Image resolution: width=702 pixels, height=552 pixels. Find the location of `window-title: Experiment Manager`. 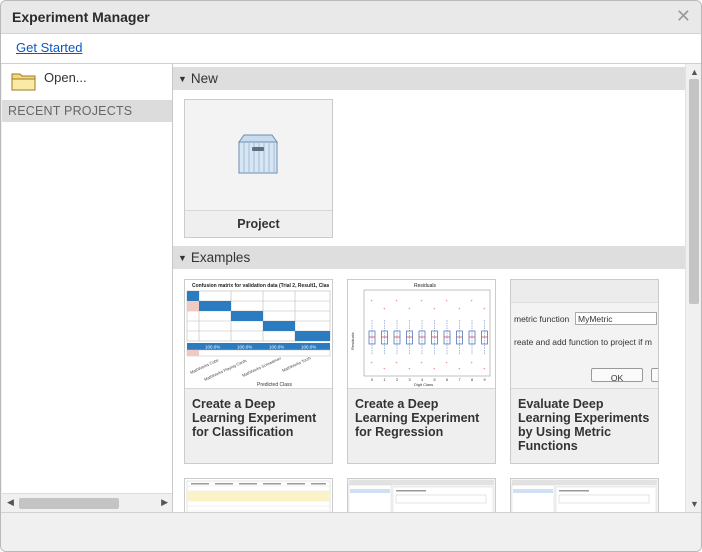

window-title: Experiment Manager is located at coordinates (81, 17).